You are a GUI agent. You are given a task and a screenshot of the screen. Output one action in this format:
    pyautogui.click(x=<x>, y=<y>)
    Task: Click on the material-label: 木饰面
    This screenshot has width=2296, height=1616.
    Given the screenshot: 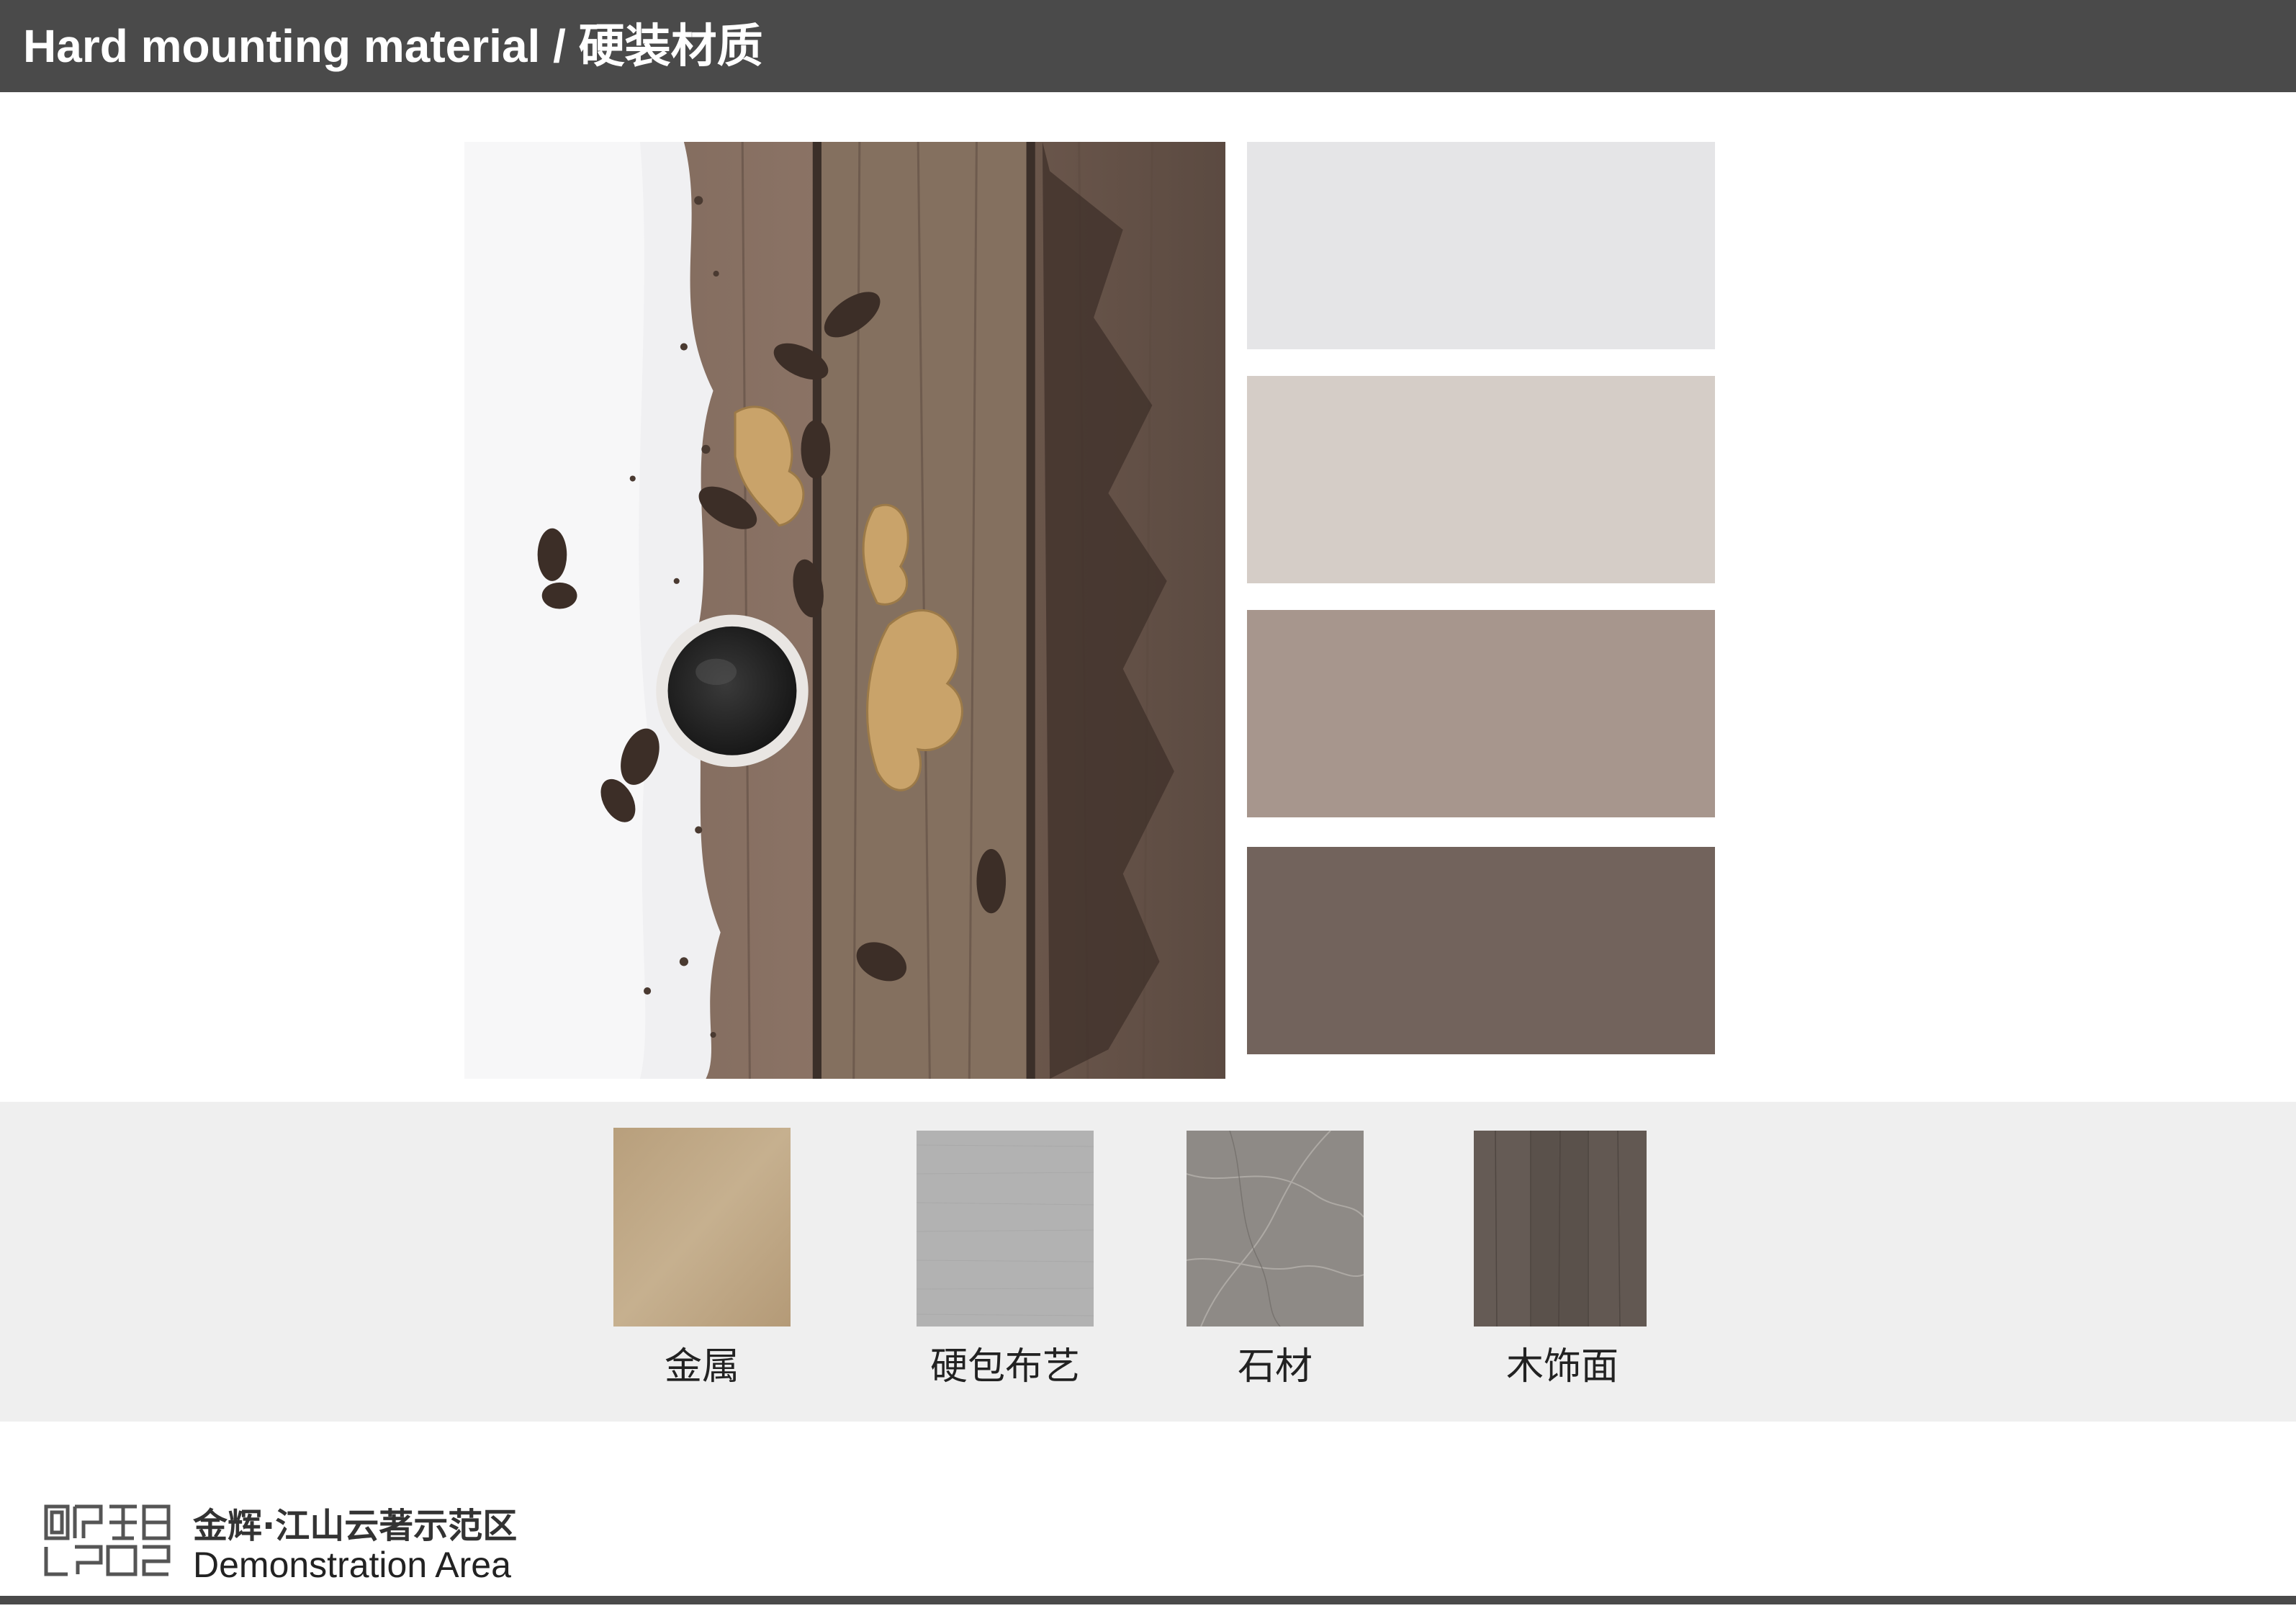 What is the action you would take?
    pyautogui.click(x=1562, y=1366)
    